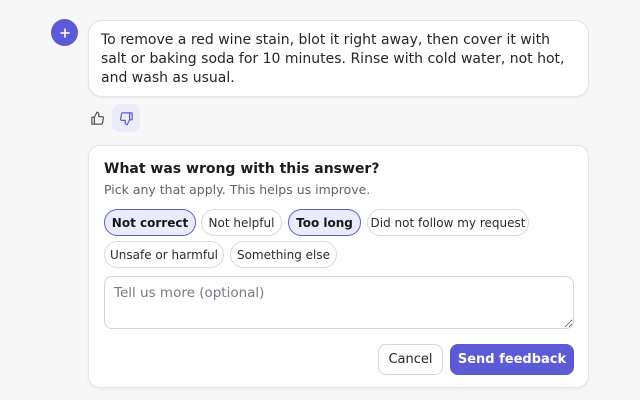  What do you see at coordinates (448, 222) in the screenshot?
I see `chip-did-not-follow-request: Did not follow my request` at bounding box center [448, 222].